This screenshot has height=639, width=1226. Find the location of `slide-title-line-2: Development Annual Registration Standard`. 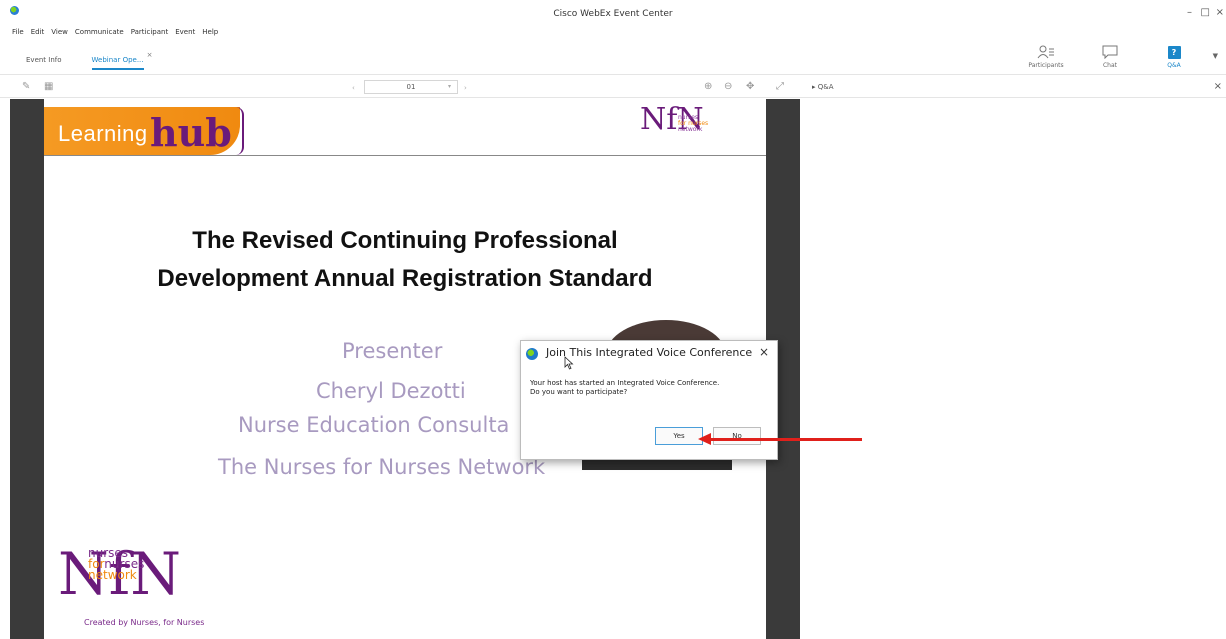

slide-title-line-2: Development Annual Registration Standard is located at coordinates (405, 278).